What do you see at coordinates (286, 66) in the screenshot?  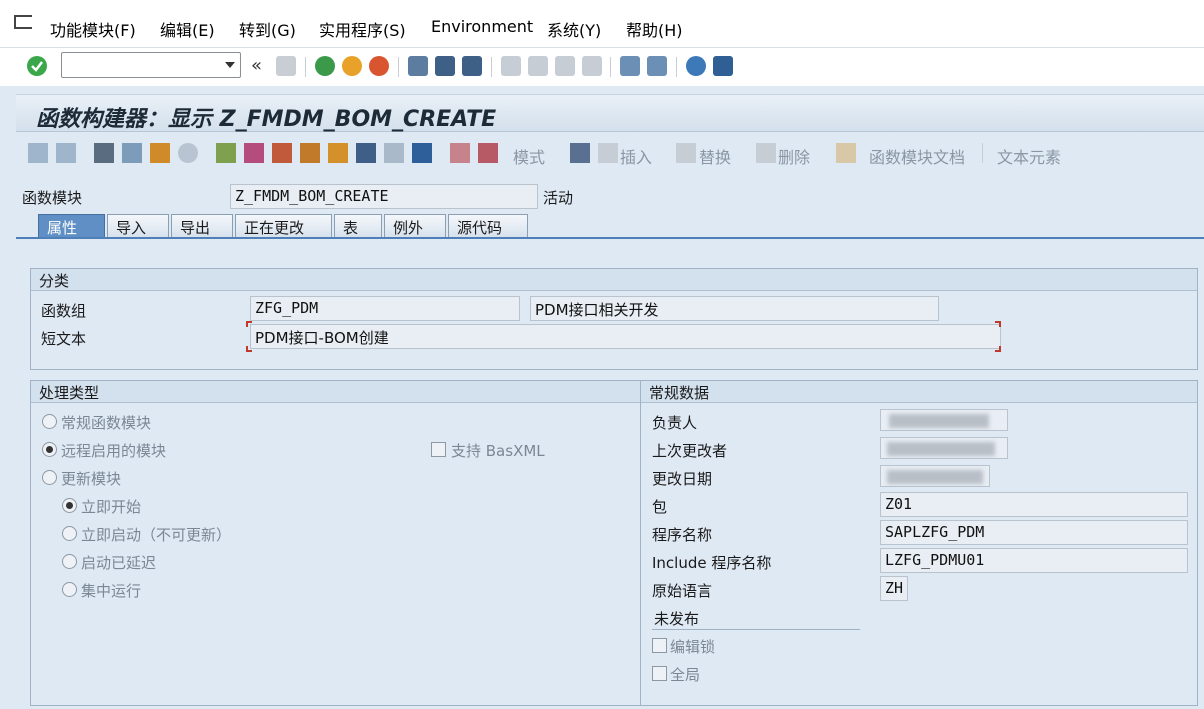 I see `save-icon` at bounding box center [286, 66].